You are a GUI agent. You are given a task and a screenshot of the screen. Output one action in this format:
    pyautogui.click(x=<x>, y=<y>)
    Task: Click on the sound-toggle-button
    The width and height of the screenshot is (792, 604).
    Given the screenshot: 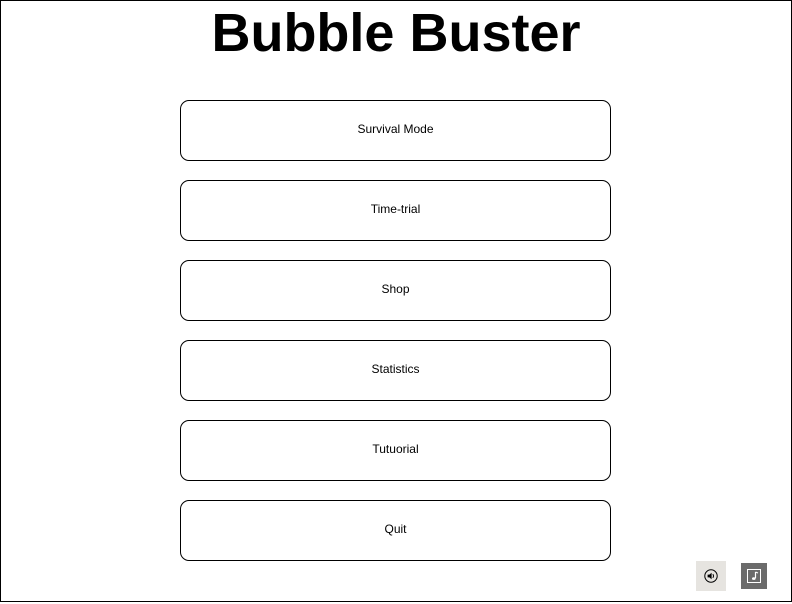 What is the action you would take?
    pyautogui.click(x=711, y=576)
    